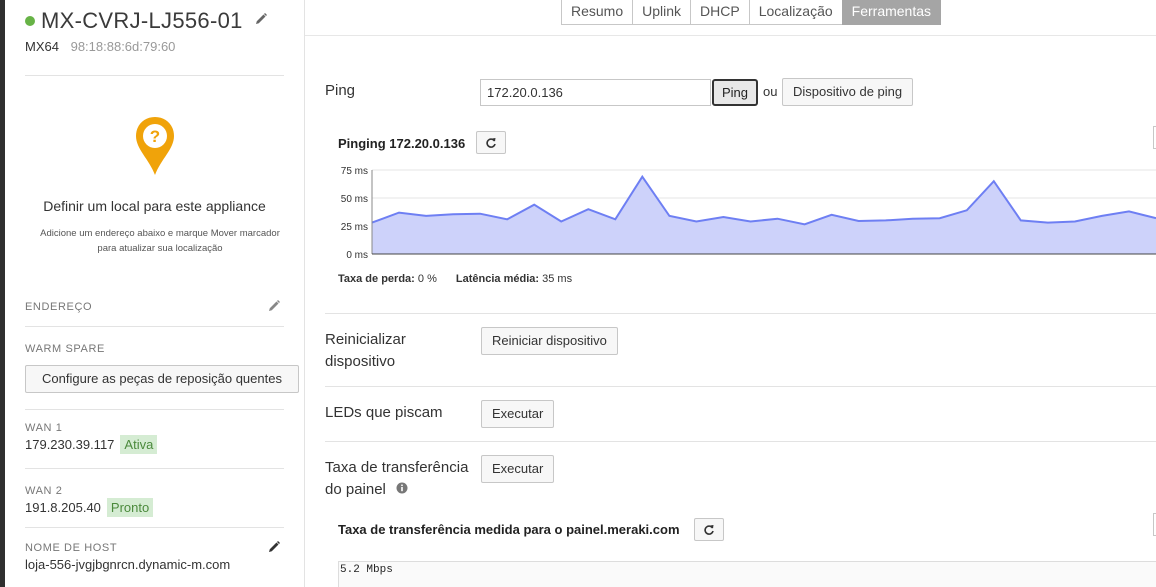  Describe the element at coordinates (518, 469) in the screenshot. I see `throughput-run-button: Executar` at that location.